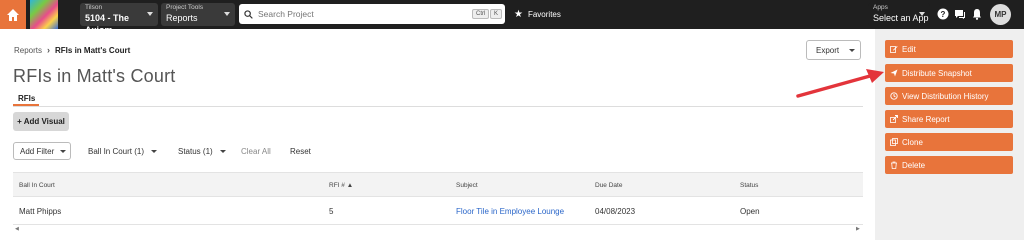 The image size is (1024, 240). What do you see at coordinates (894, 73) in the screenshot?
I see `send-icon` at bounding box center [894, 73].